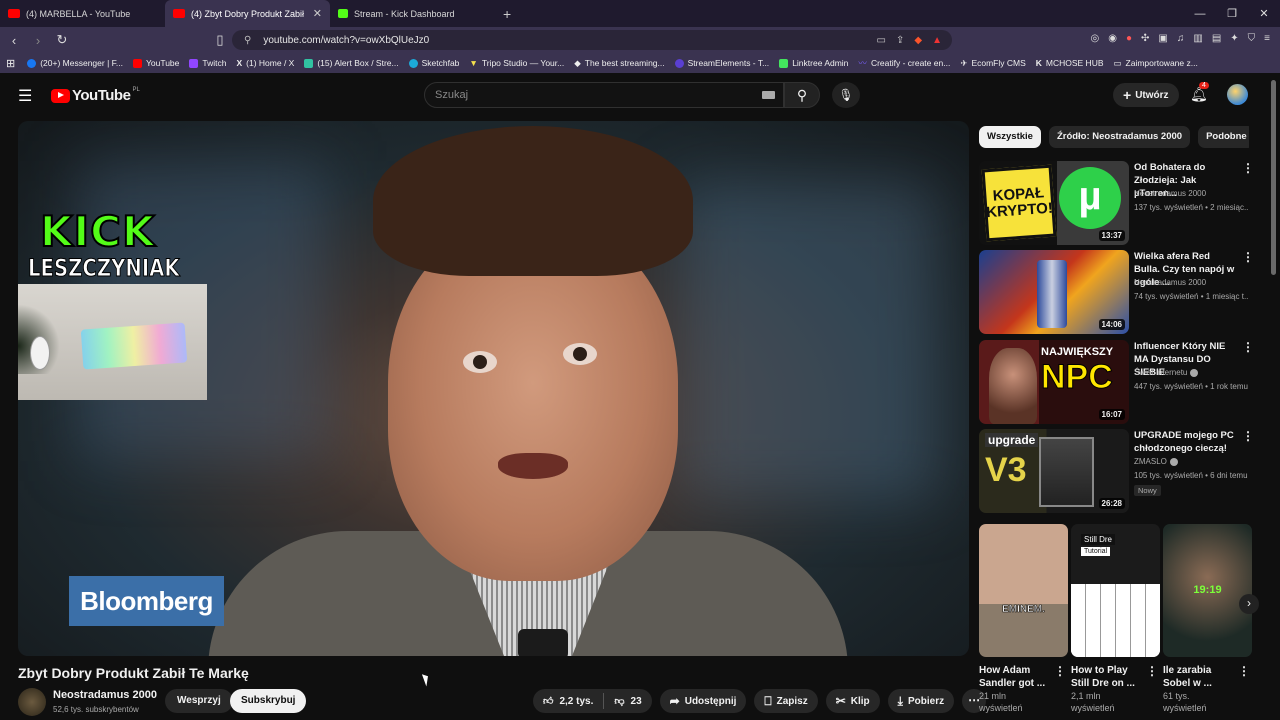 This screenshot has height=720, width=1280. What do you see at coordinates (1264, 13) in the screenshot?
I see `close-window-icon: ✕` at bounding box center [1264, 13].